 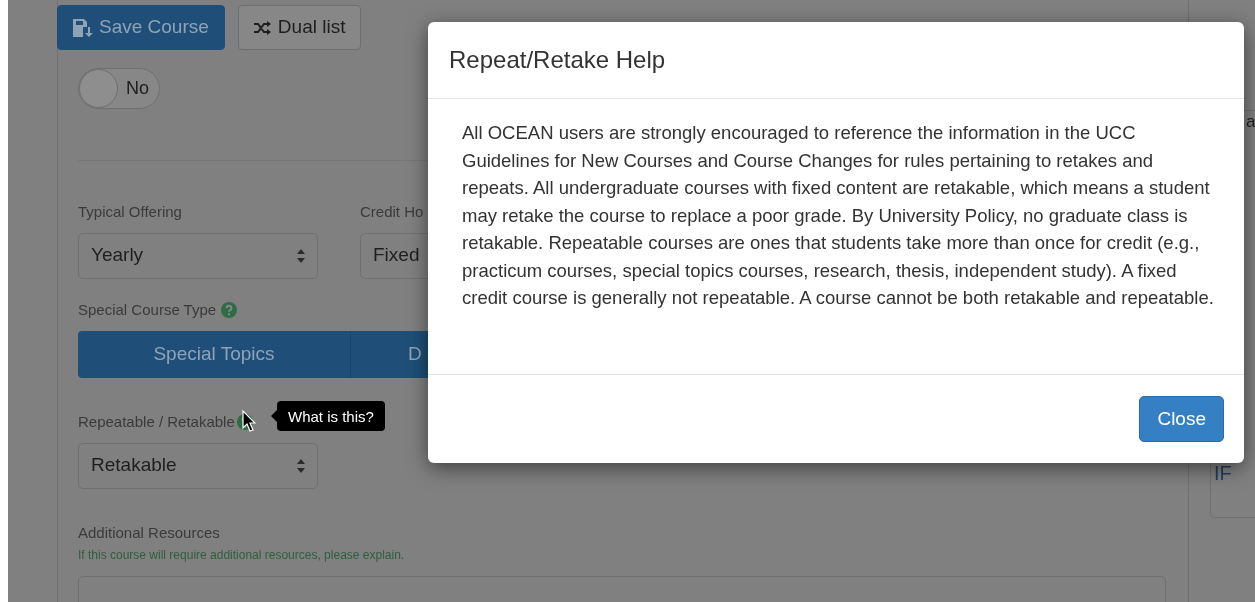 What do you see at coordinates (149, 532) in the screenshot?
I see `field-label: Additional Resources` at bounding box center [149, 532].